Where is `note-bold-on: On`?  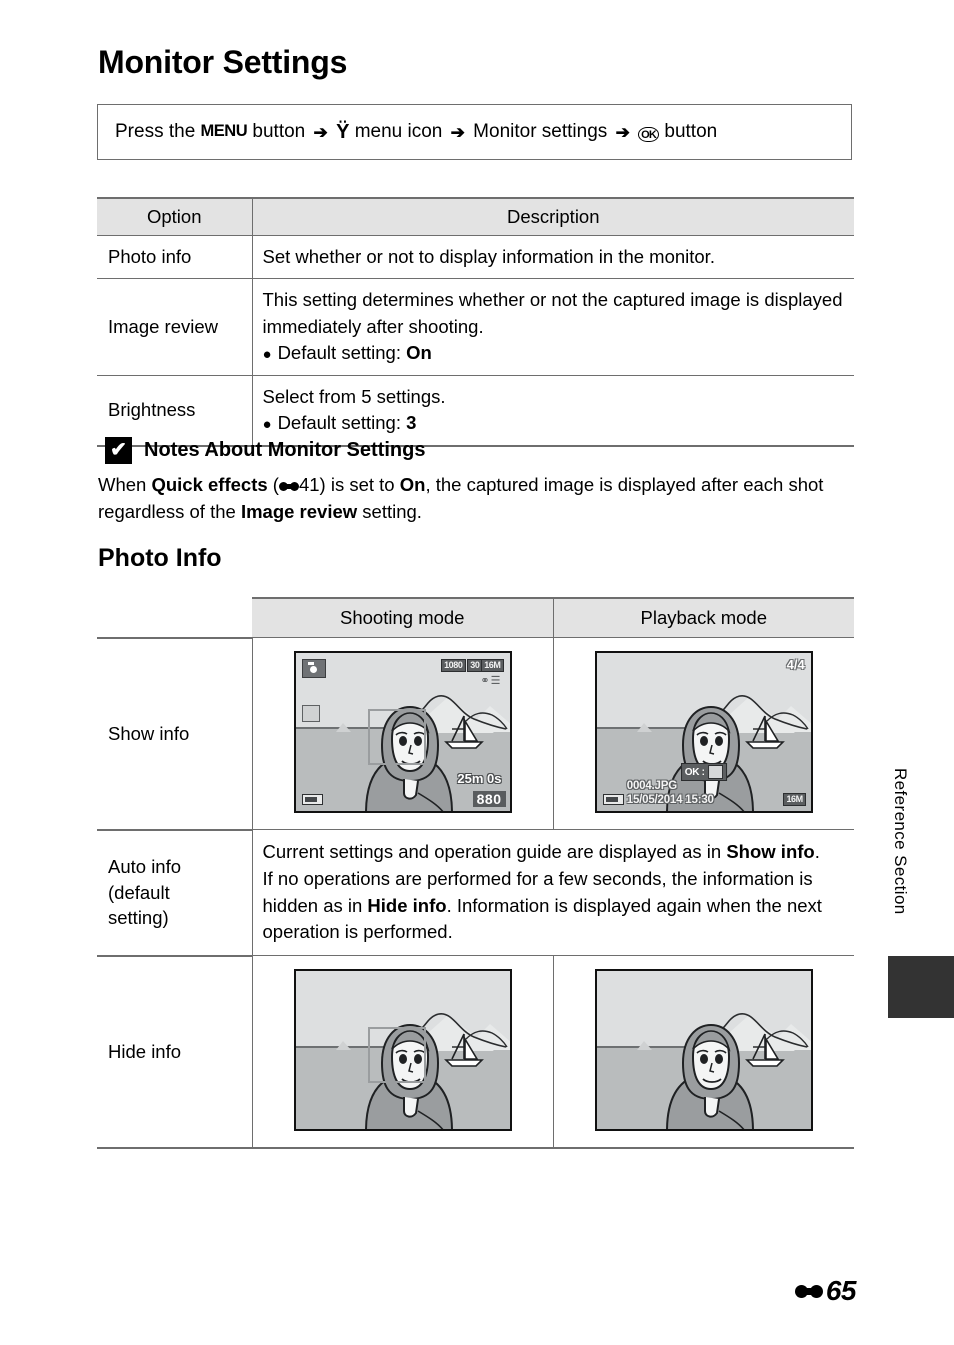
note-bold-on: On is located at coordinates (412, 484).